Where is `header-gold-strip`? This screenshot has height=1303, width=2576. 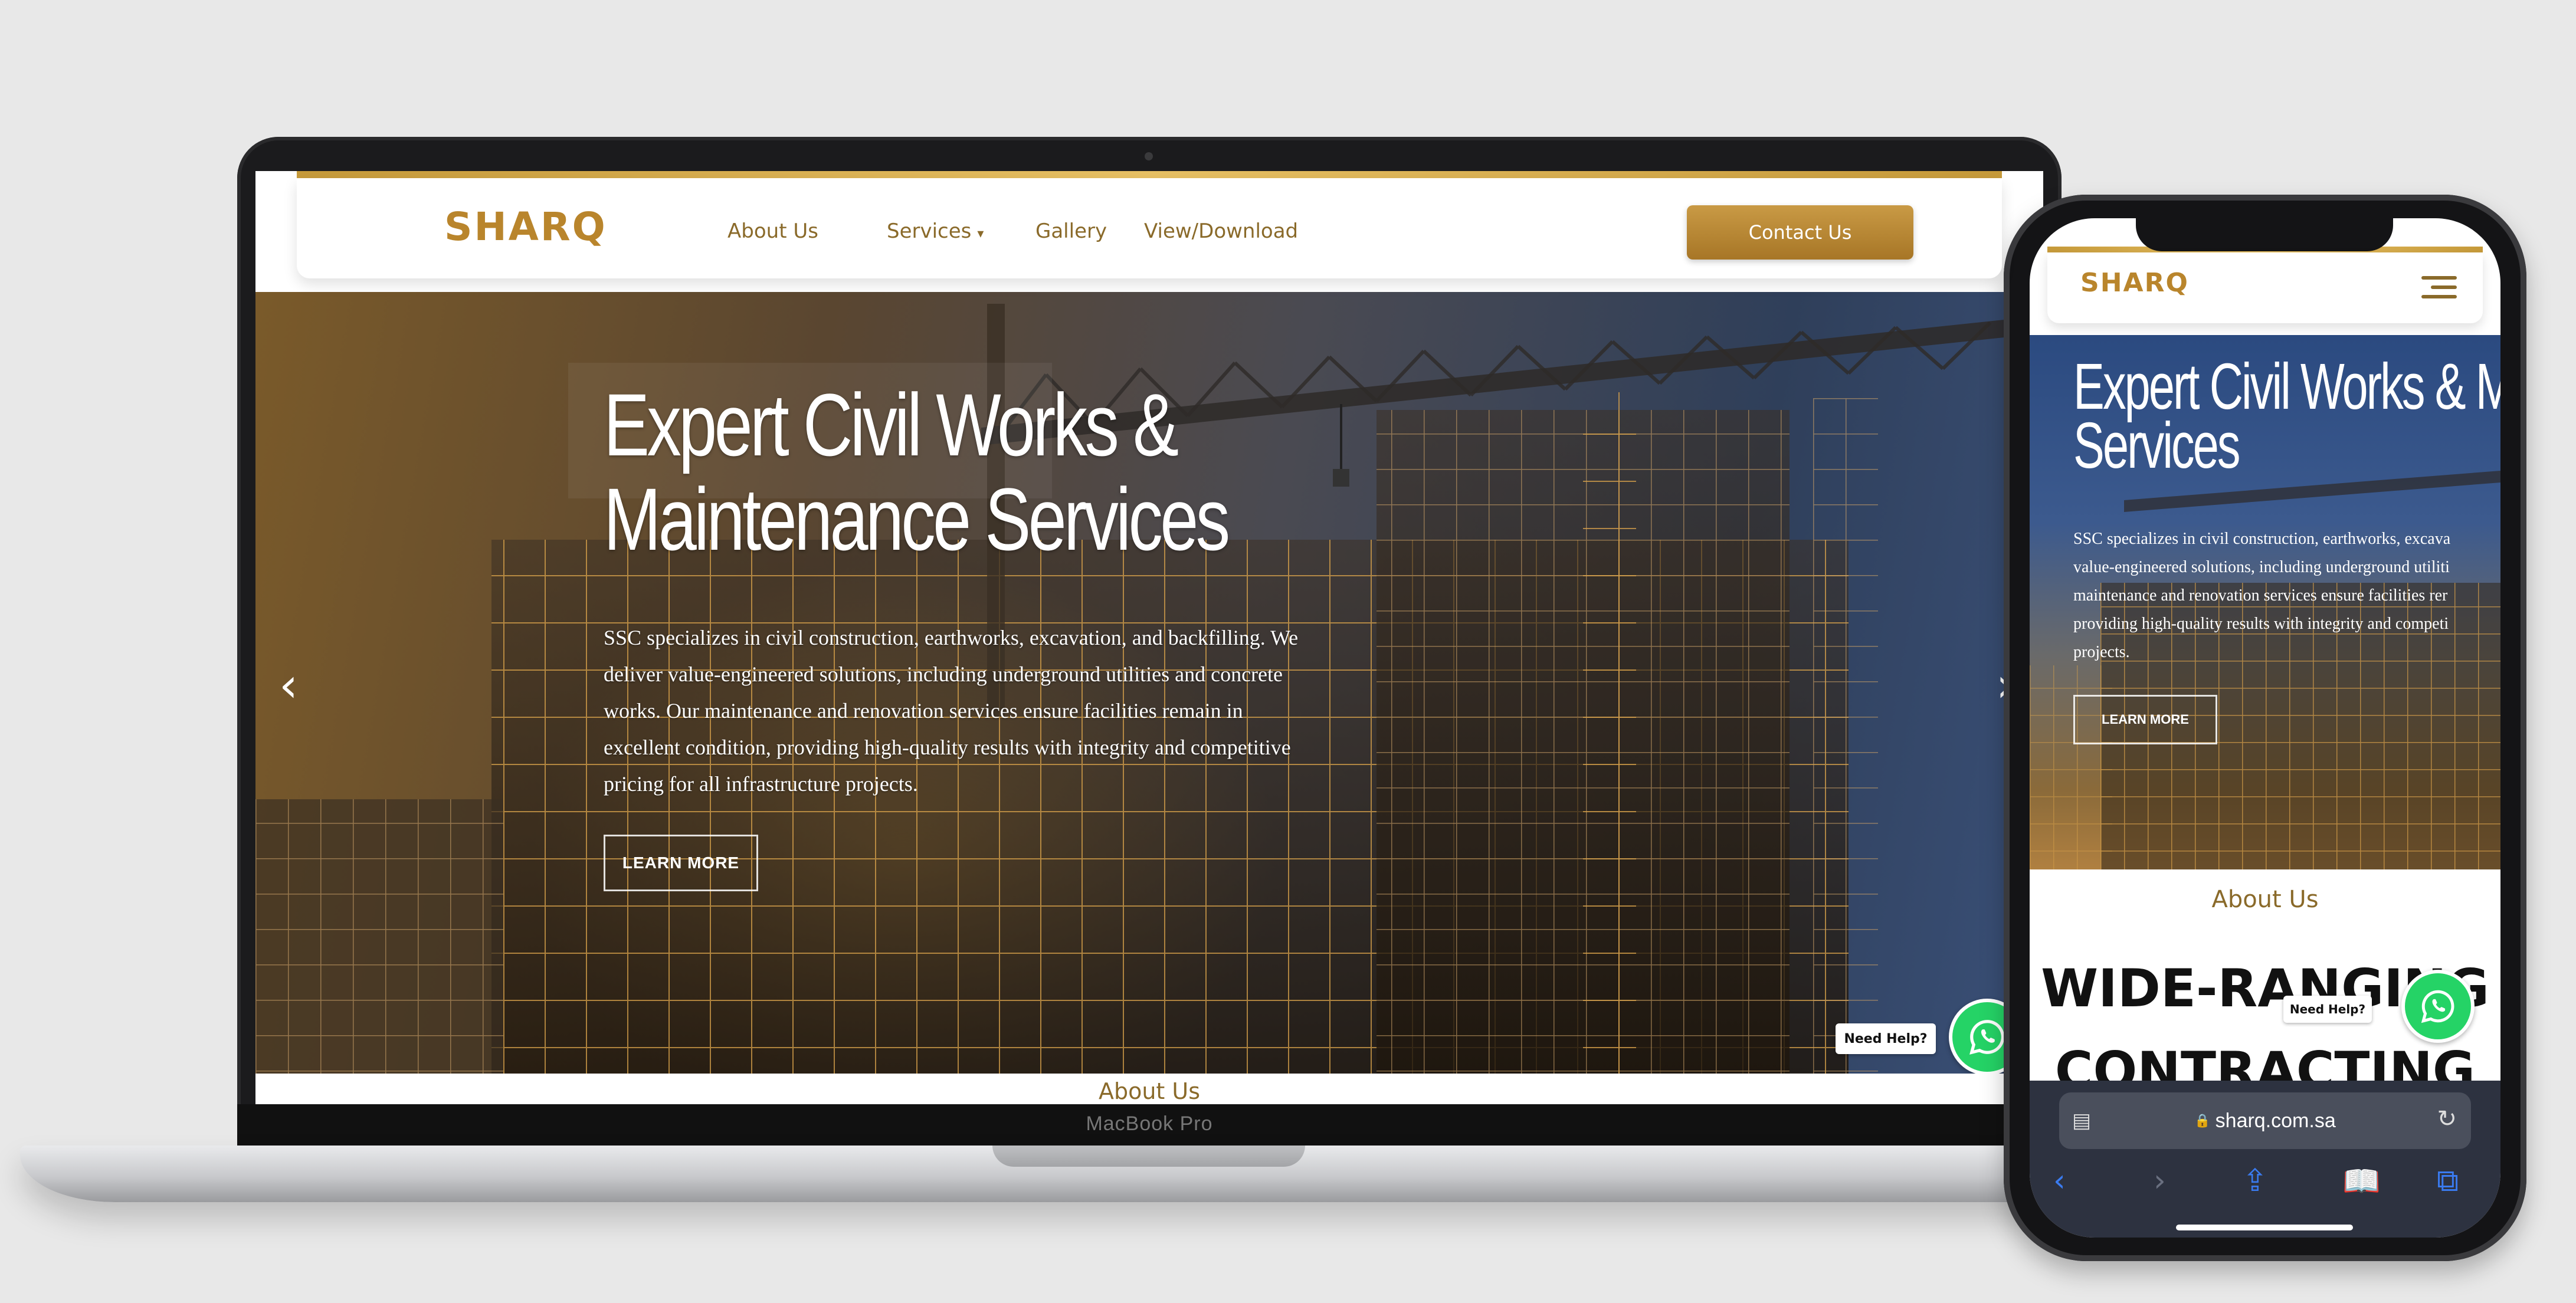
header-gold-strip is located at coordinates (1149, 174).